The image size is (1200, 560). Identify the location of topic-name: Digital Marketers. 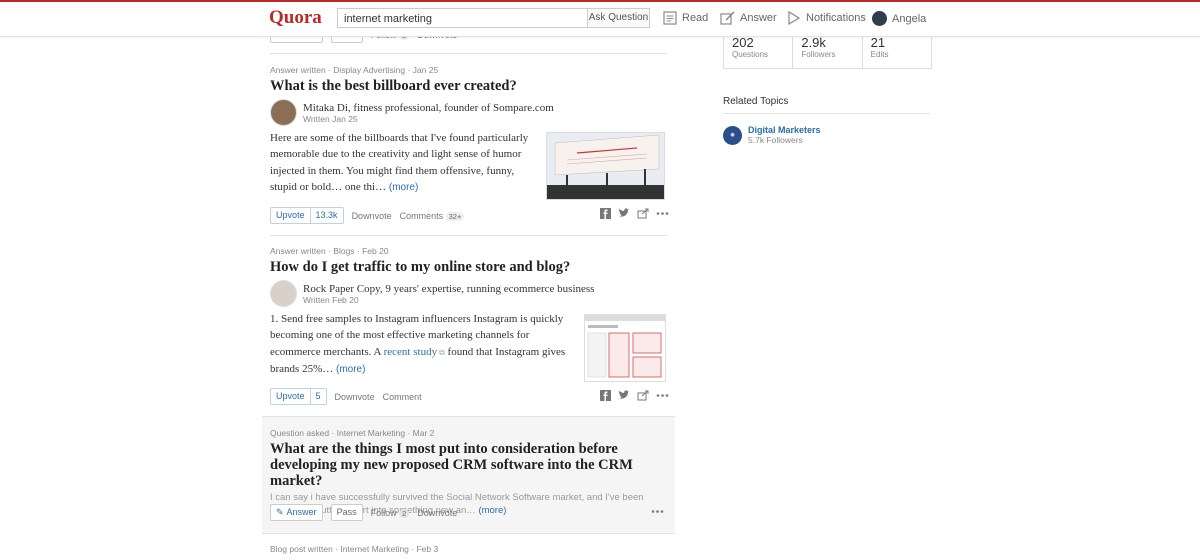
(784, 130).